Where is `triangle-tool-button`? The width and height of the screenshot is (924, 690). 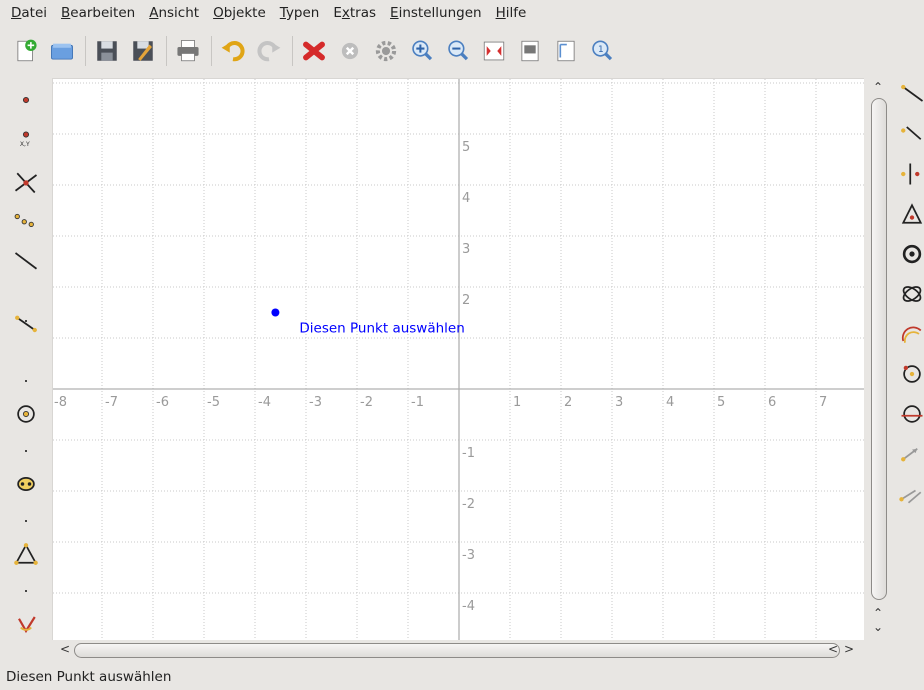 triangle-tool-button is located at coordinates (26, 554).